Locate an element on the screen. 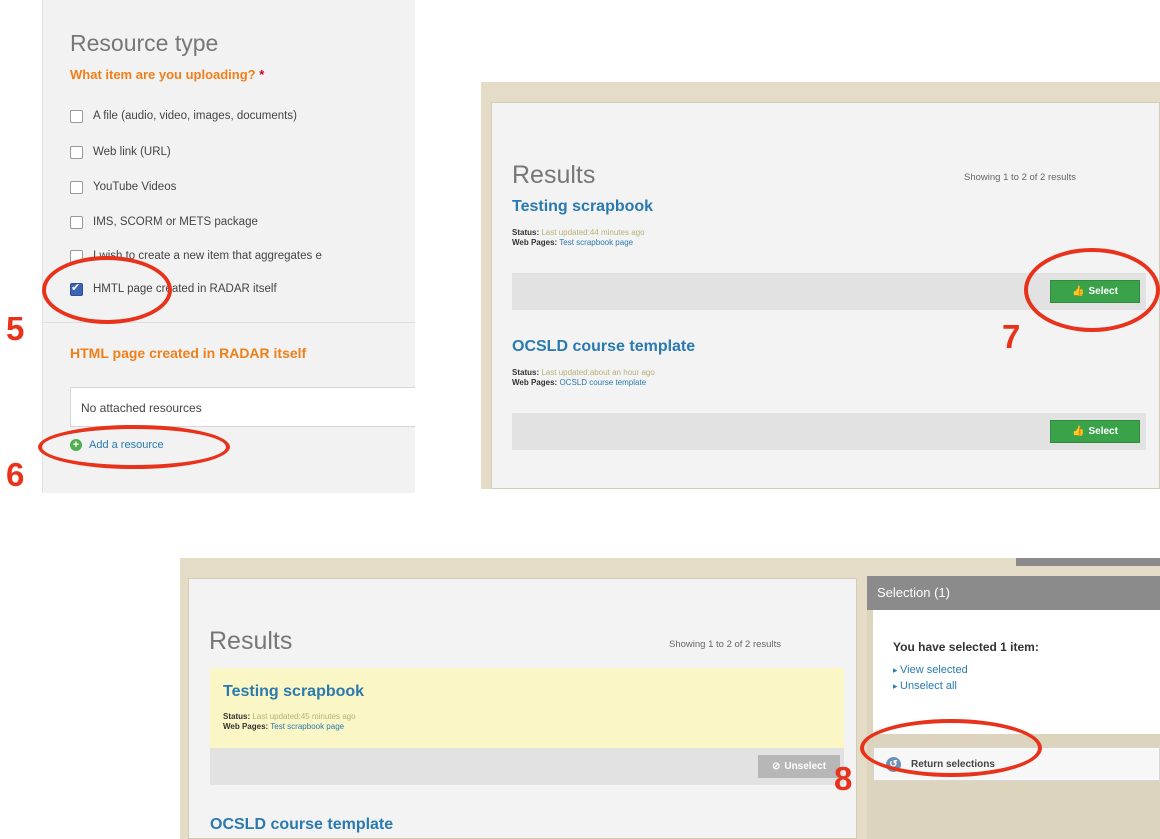 Image resolution: width=1160 pixels, height=839 pixels. option-web-link-label: Web link (URL) is located at coordinates (132, 152).